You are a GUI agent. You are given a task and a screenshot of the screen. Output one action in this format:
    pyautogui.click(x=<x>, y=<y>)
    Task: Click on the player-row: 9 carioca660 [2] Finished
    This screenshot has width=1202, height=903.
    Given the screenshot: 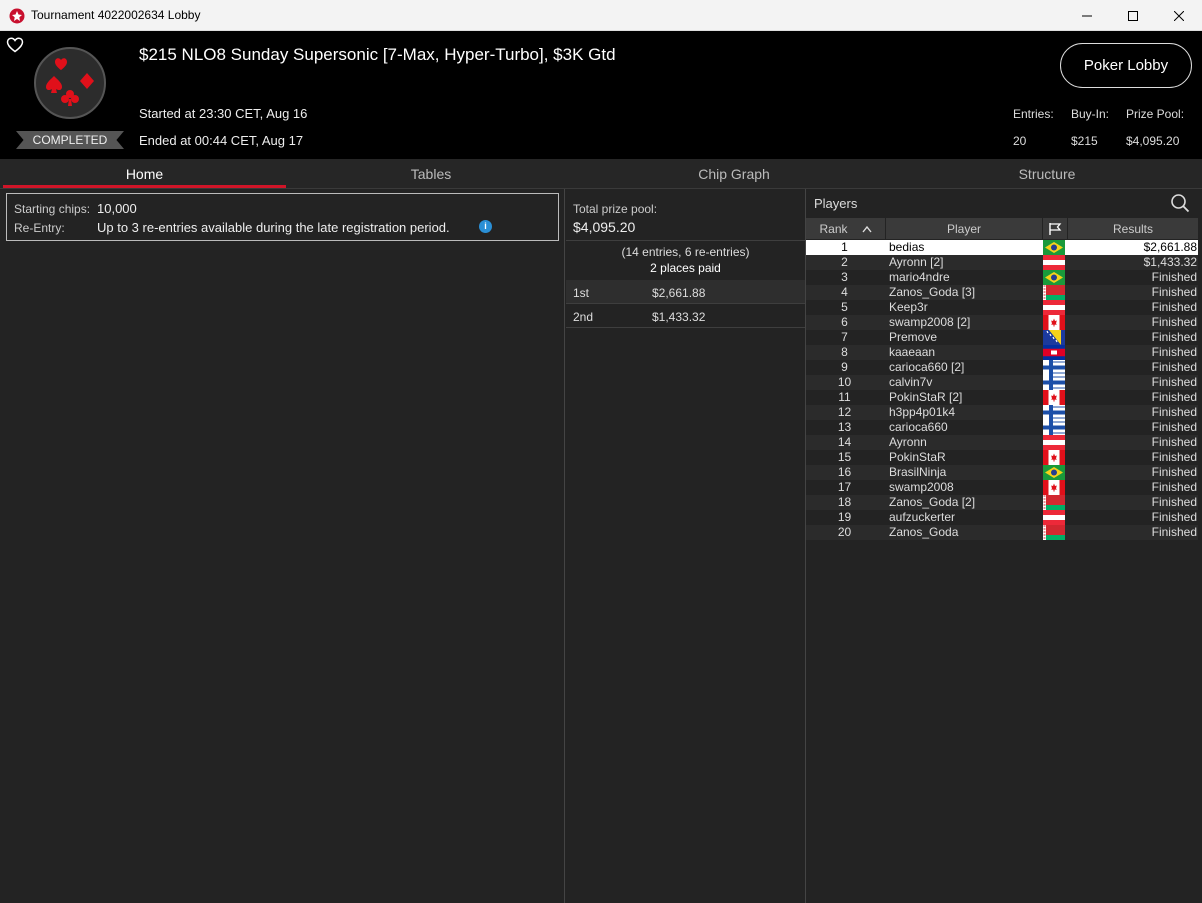 What is the action you would take?
    pyautogui.click(x=1002, y=367)
    